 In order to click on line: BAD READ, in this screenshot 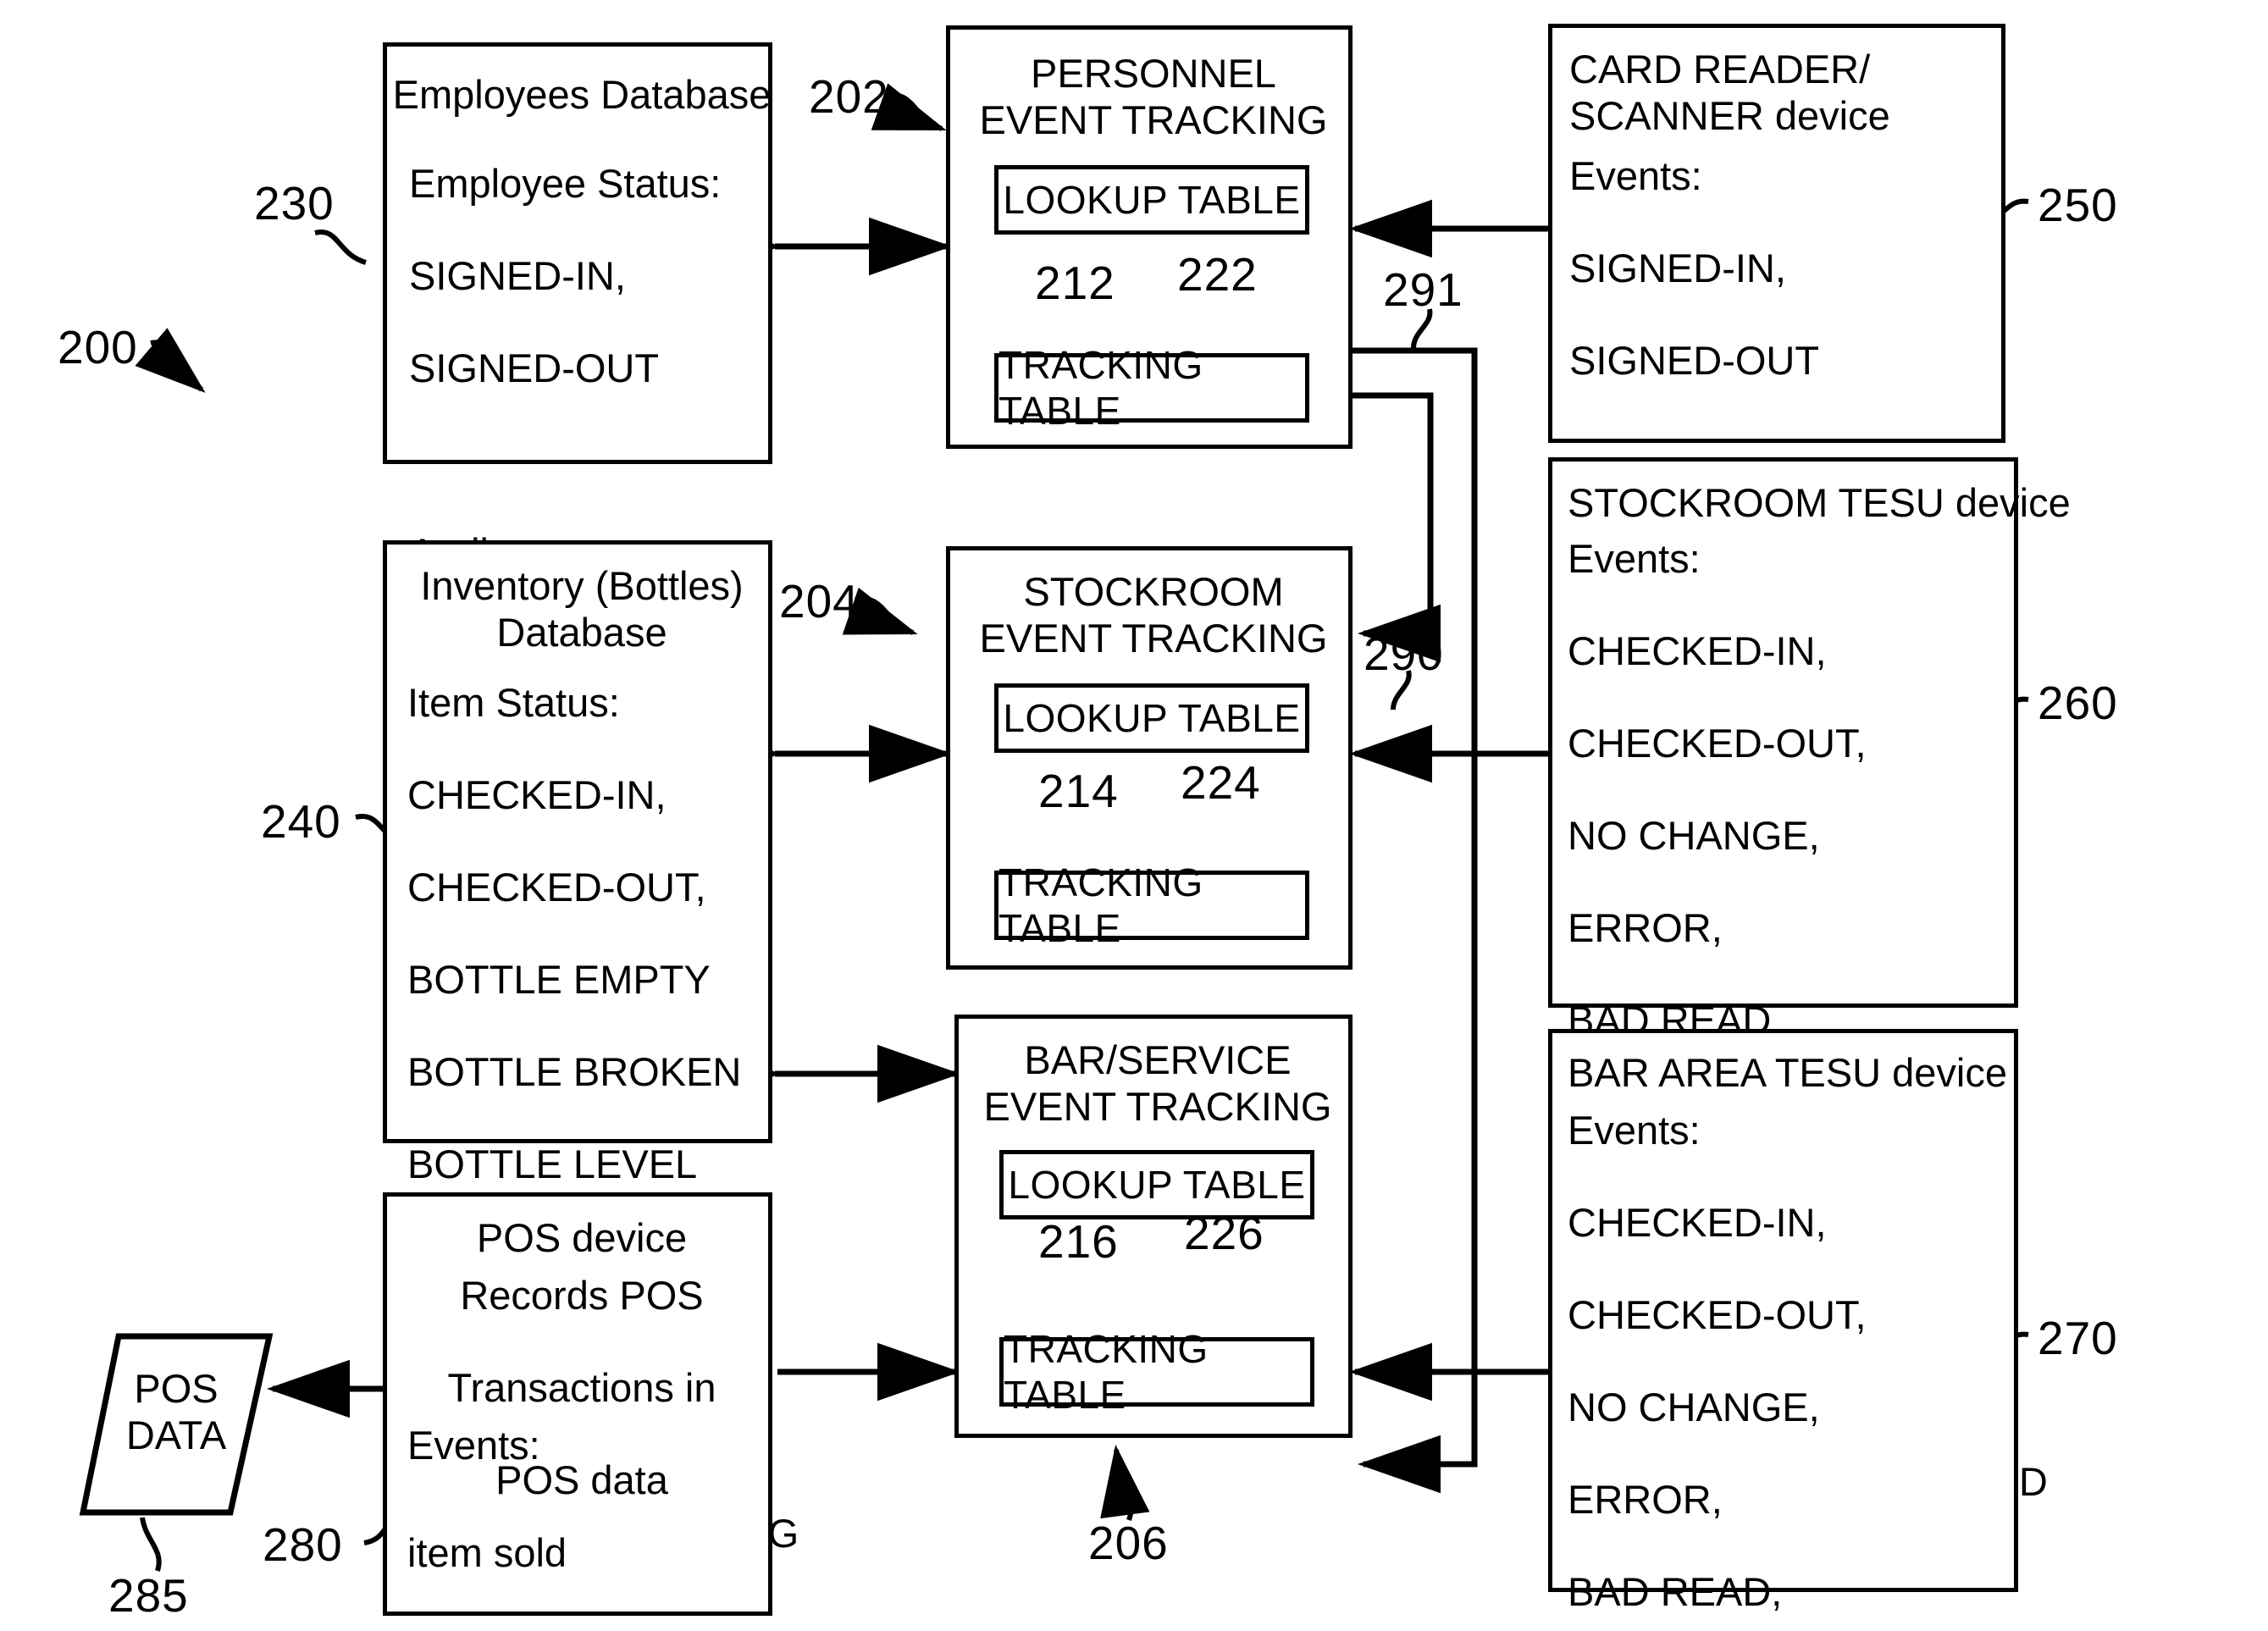, I will do `click(1676, 1592)`.